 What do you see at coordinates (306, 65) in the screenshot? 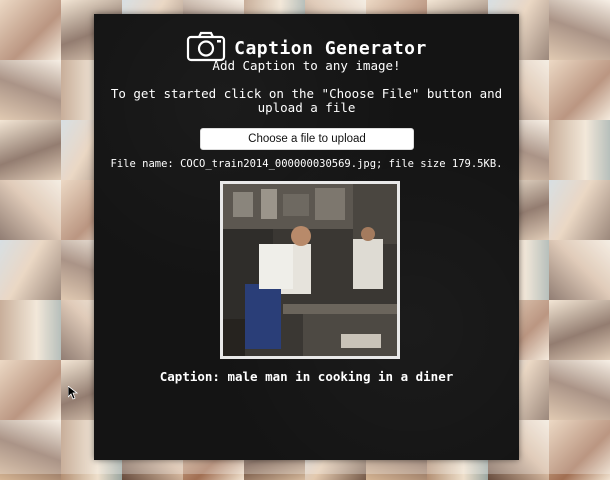
I see `subtitle: Add Caption to any image!` at bounding box center [306, 65].